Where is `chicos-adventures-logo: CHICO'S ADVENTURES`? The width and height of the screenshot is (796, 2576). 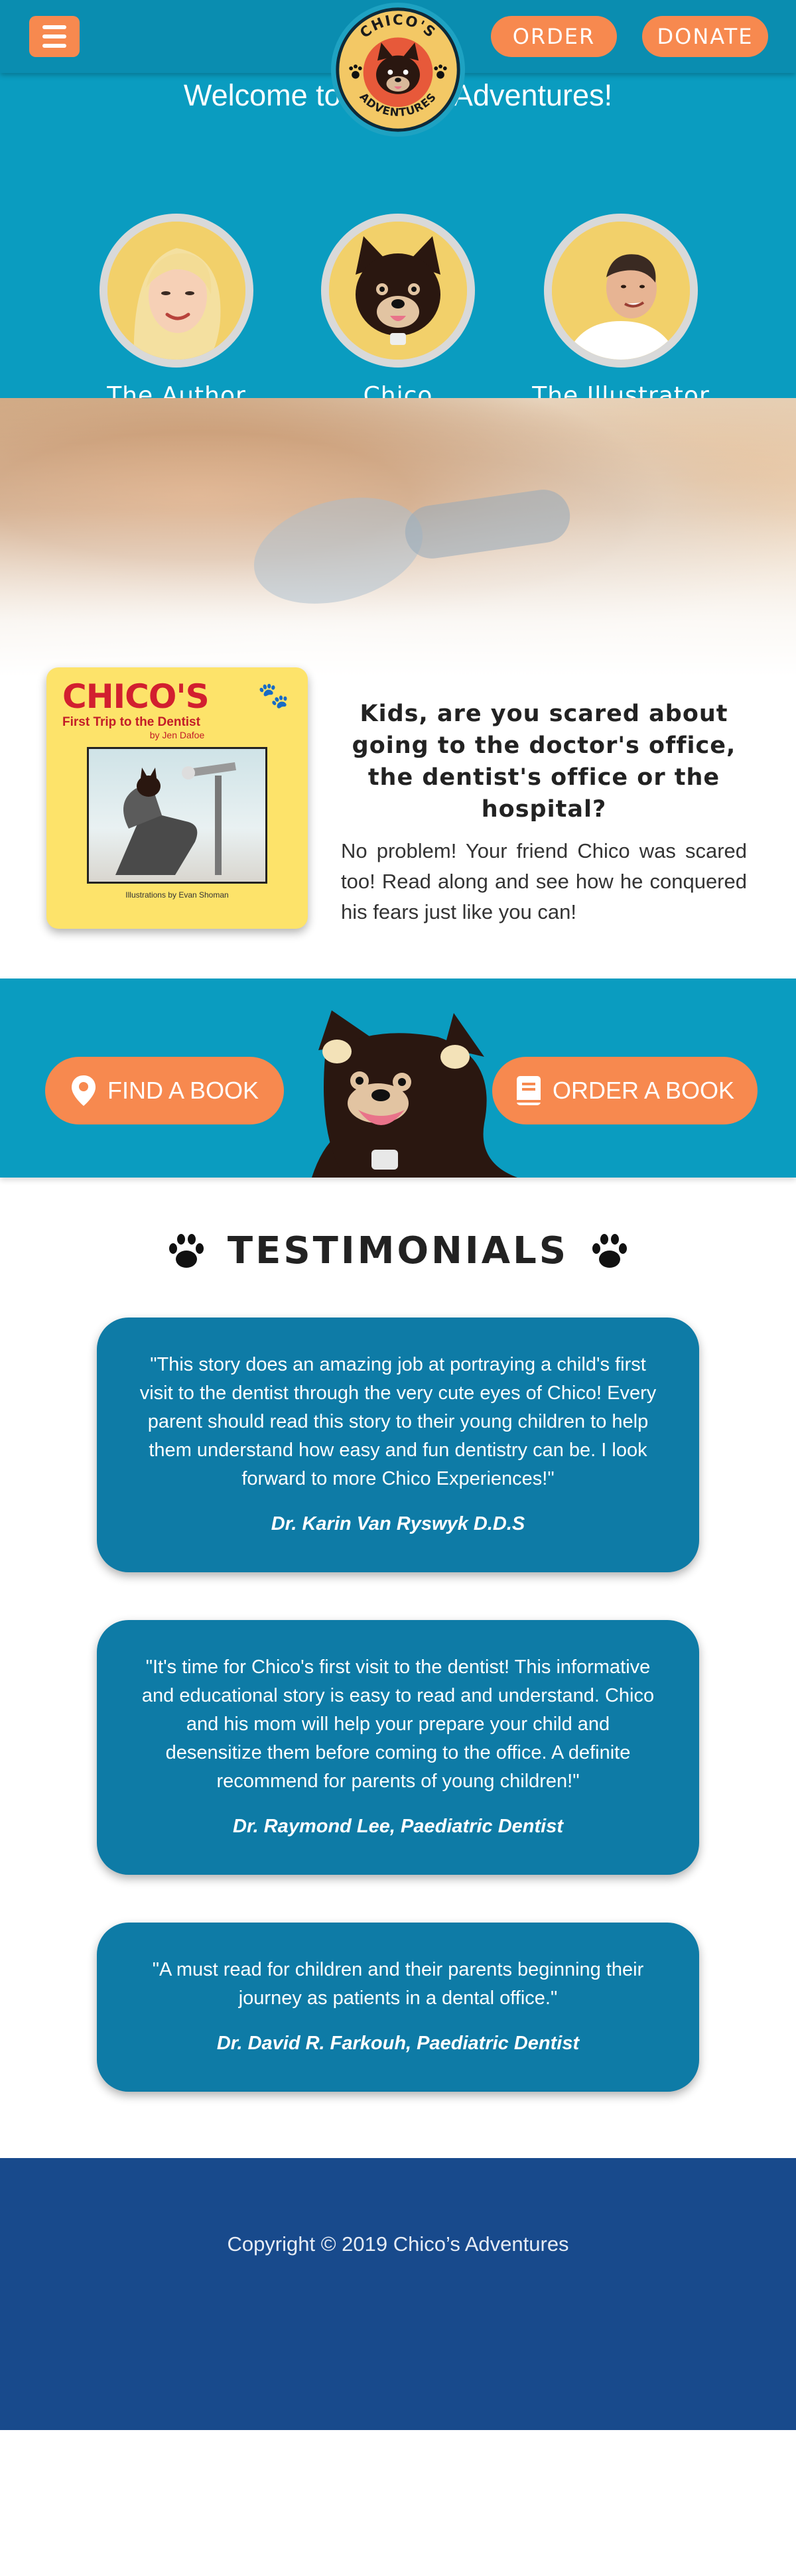 chicos-adventures-logo: CHICO'S ADVENTURES is located at coordinates (398, 70).